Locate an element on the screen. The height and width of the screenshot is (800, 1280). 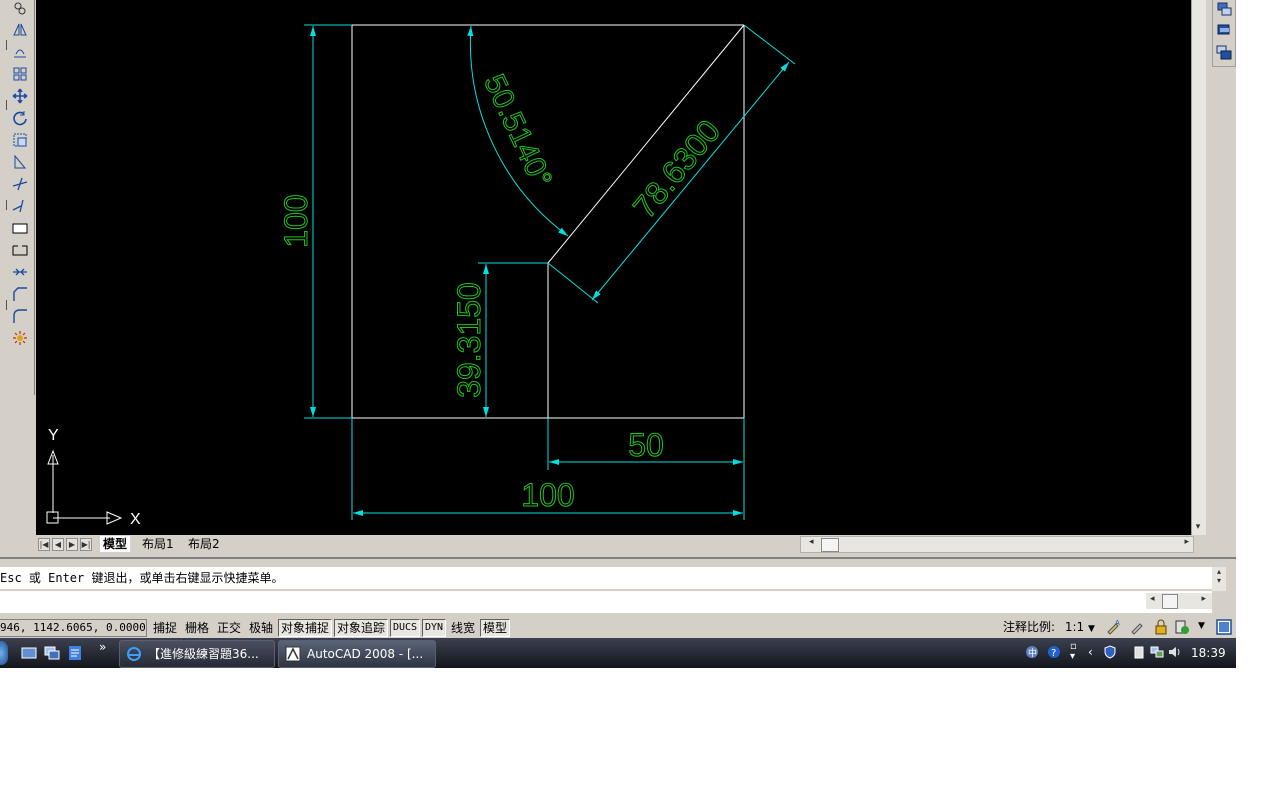
array-icon is located at coordinates (20, 74).